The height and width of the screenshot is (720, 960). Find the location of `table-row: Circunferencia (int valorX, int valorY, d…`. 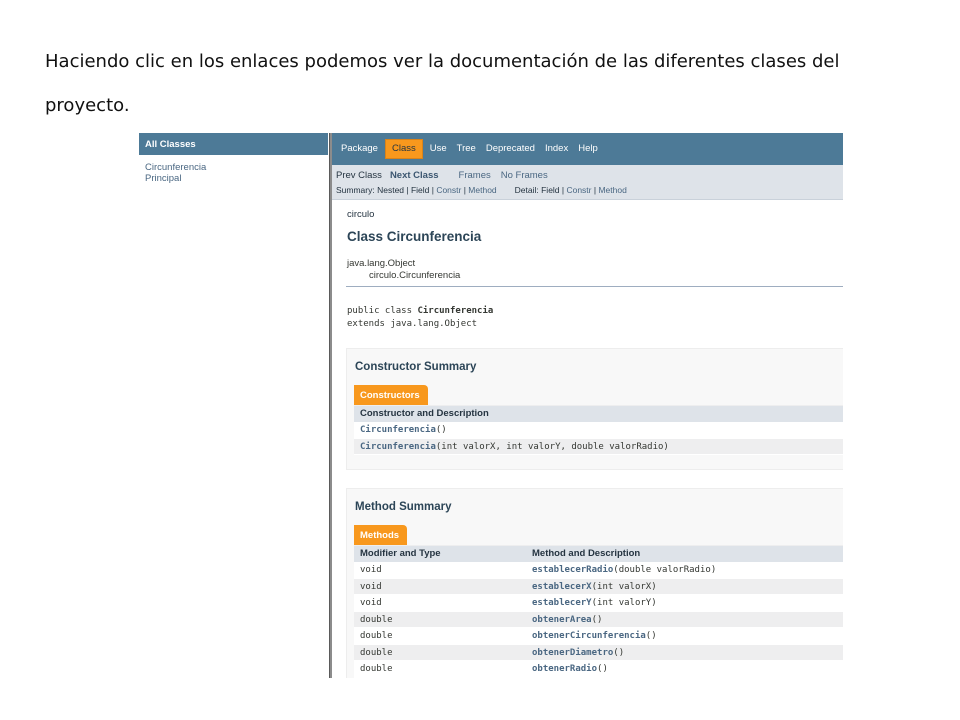

table-row: Circunferencia (int valorX, int valorY, d… is located at coordinates (598, 446).